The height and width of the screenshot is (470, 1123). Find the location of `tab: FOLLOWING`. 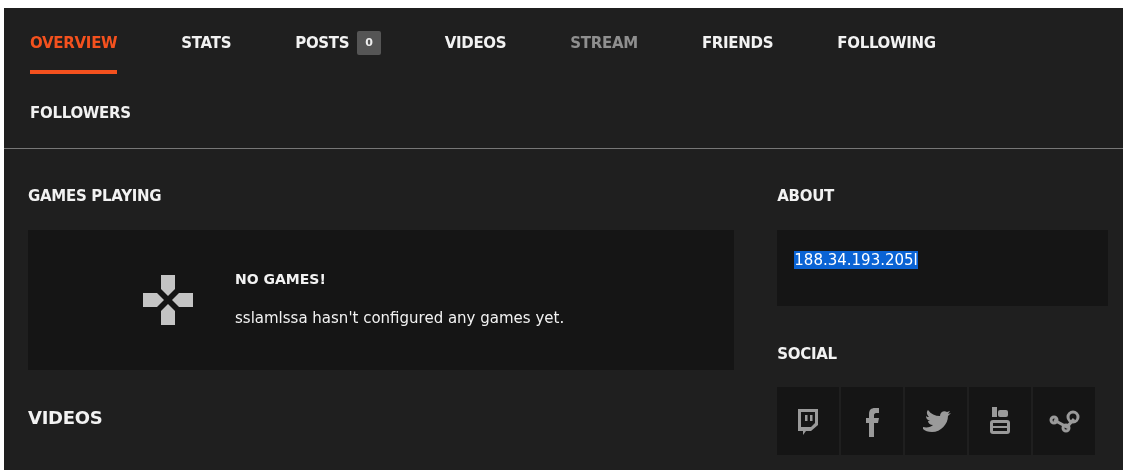

tab: FOLLOWING is located at coordinates (886, 43).